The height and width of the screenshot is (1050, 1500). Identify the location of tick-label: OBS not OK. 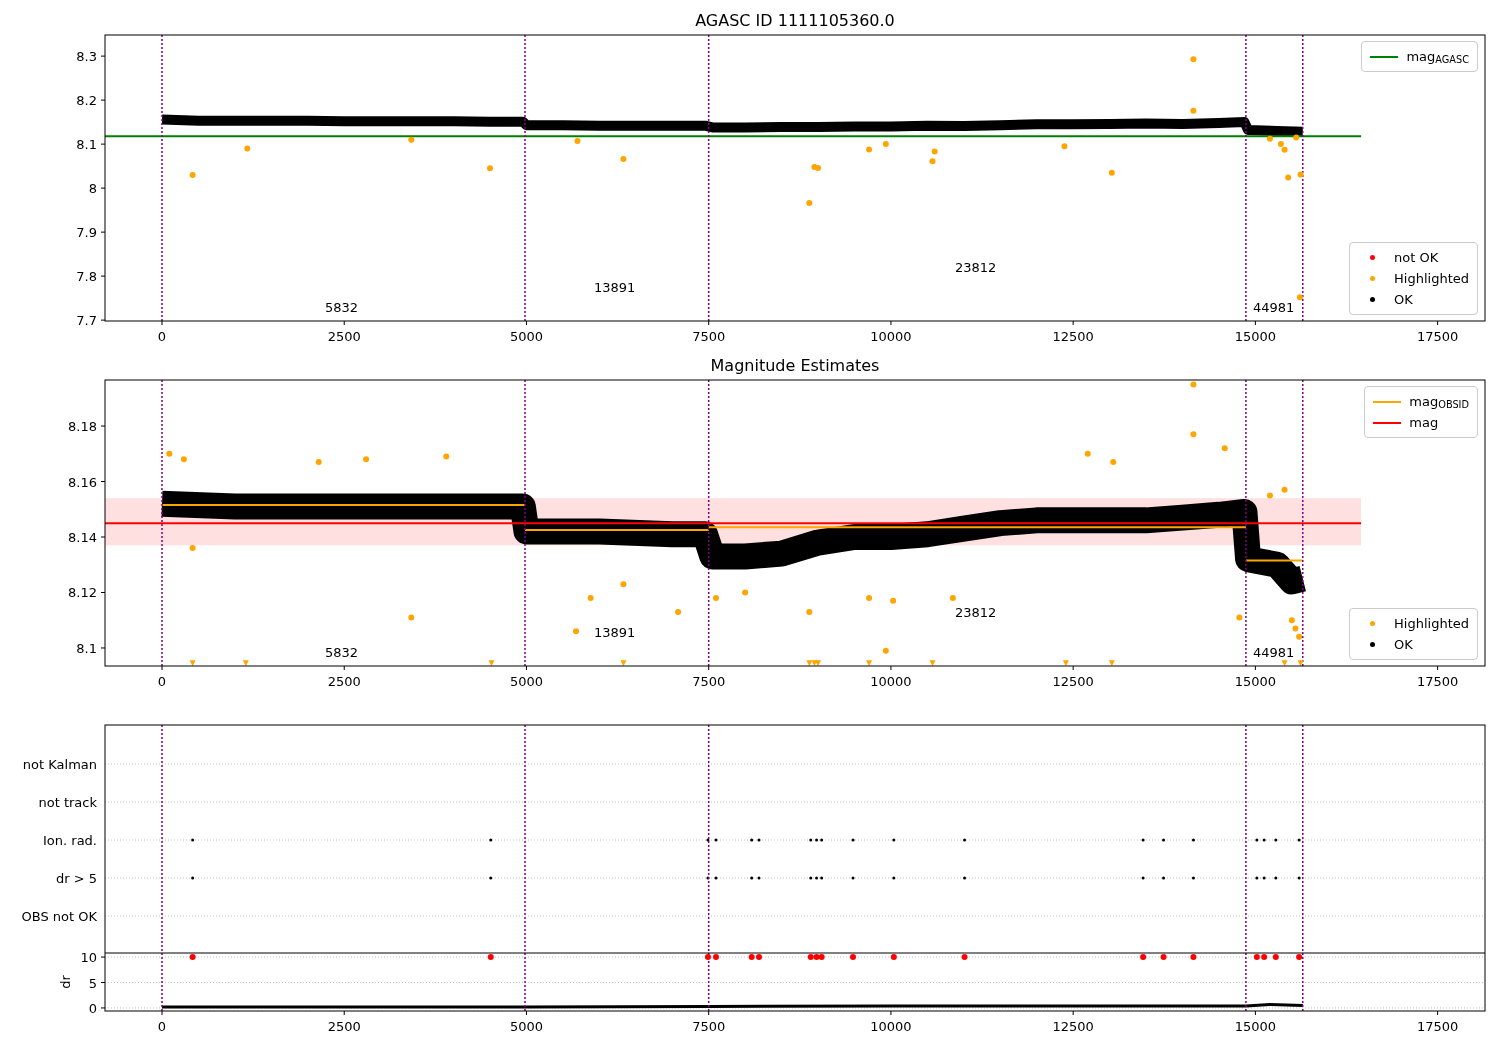
(59, 916).